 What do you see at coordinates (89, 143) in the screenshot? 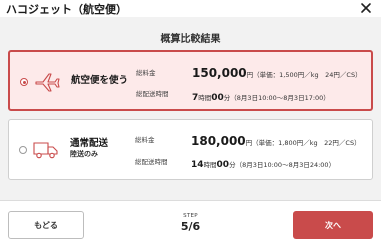
I see `option-label-main: 通常配送` at bounding box center [89, 143].